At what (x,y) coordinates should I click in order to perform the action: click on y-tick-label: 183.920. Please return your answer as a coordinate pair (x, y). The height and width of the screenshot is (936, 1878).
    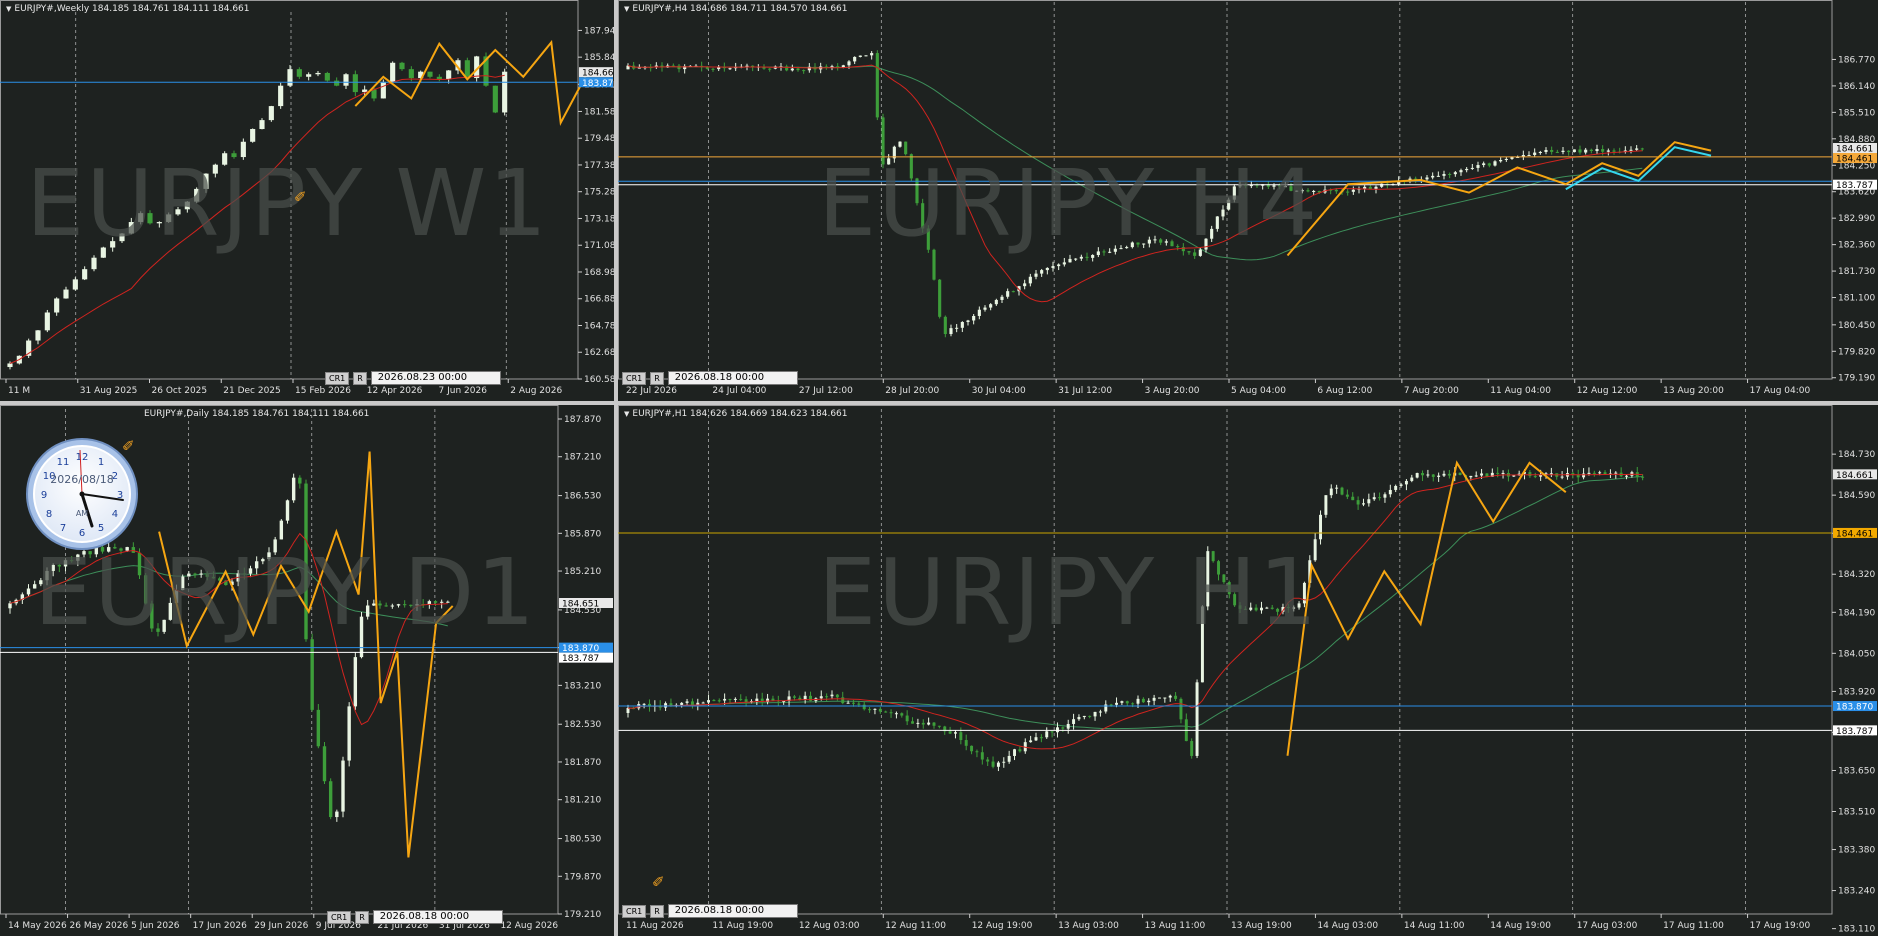
    Looking at the image, I should click on (1856, 692).